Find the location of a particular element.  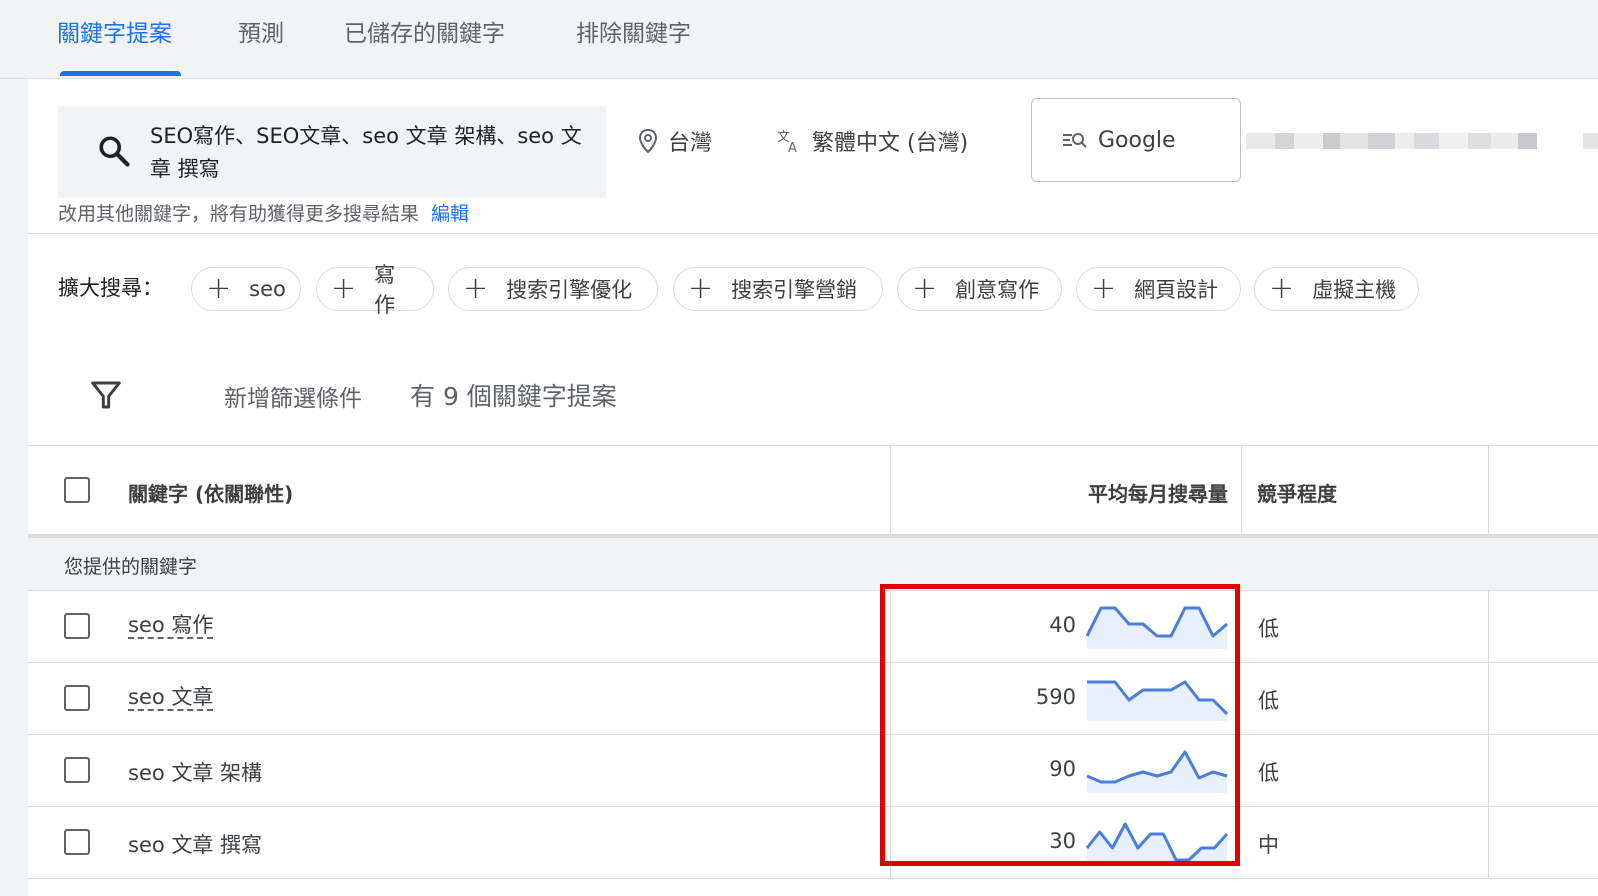

divider is located at coordinates (813, 233).